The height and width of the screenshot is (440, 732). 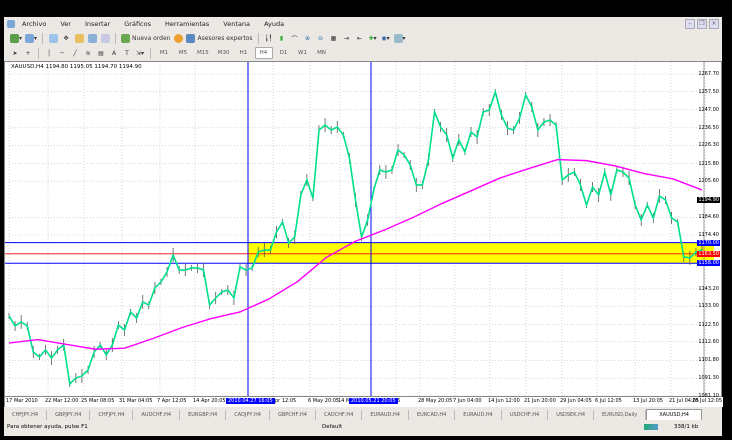 I want to click on time-tick-label: 14 Apr 20:05, so click(x=209, y=401).